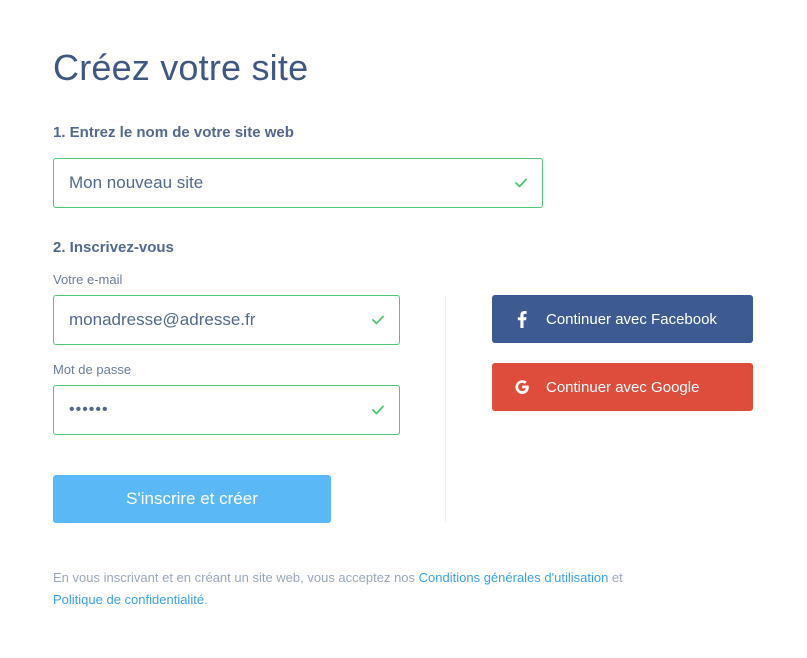 This screenshot has height=658, width=807. What do you see at coordinates (212, 320) in the screenshot?
I see `email-input` at bounding box center [212, 320].